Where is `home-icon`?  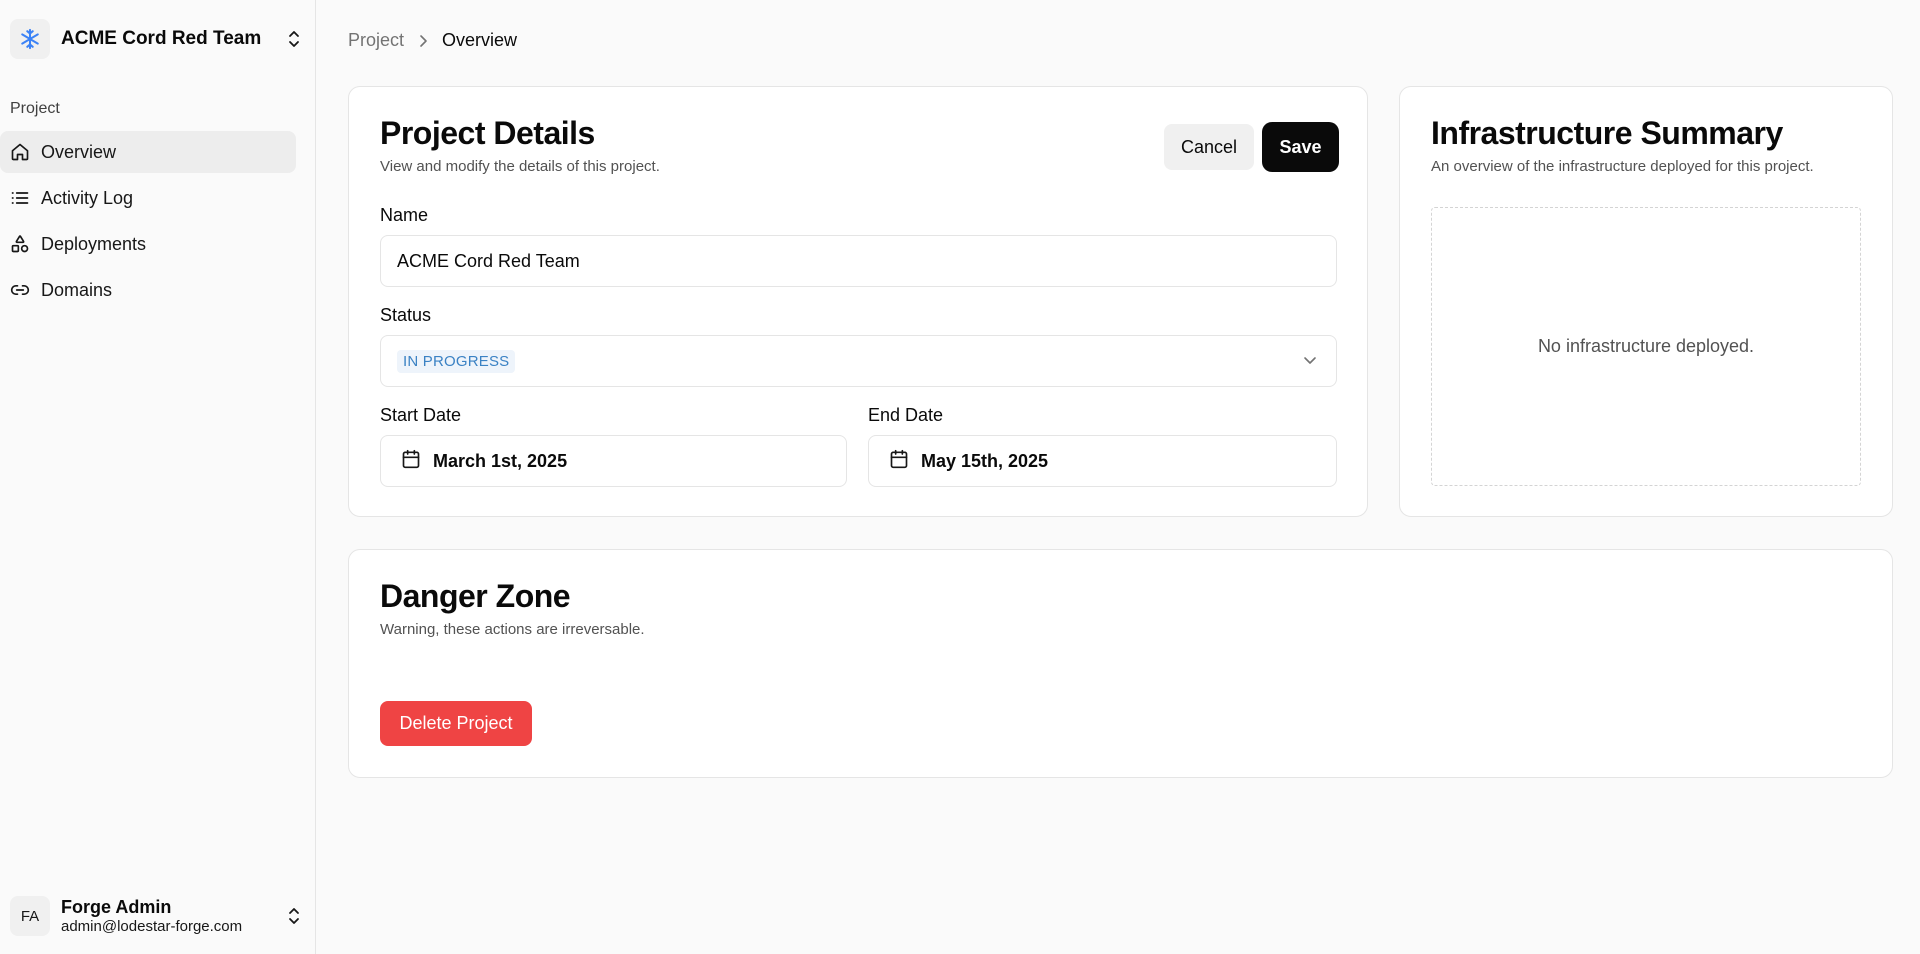 home-icon is located at coordinates (20, 152).